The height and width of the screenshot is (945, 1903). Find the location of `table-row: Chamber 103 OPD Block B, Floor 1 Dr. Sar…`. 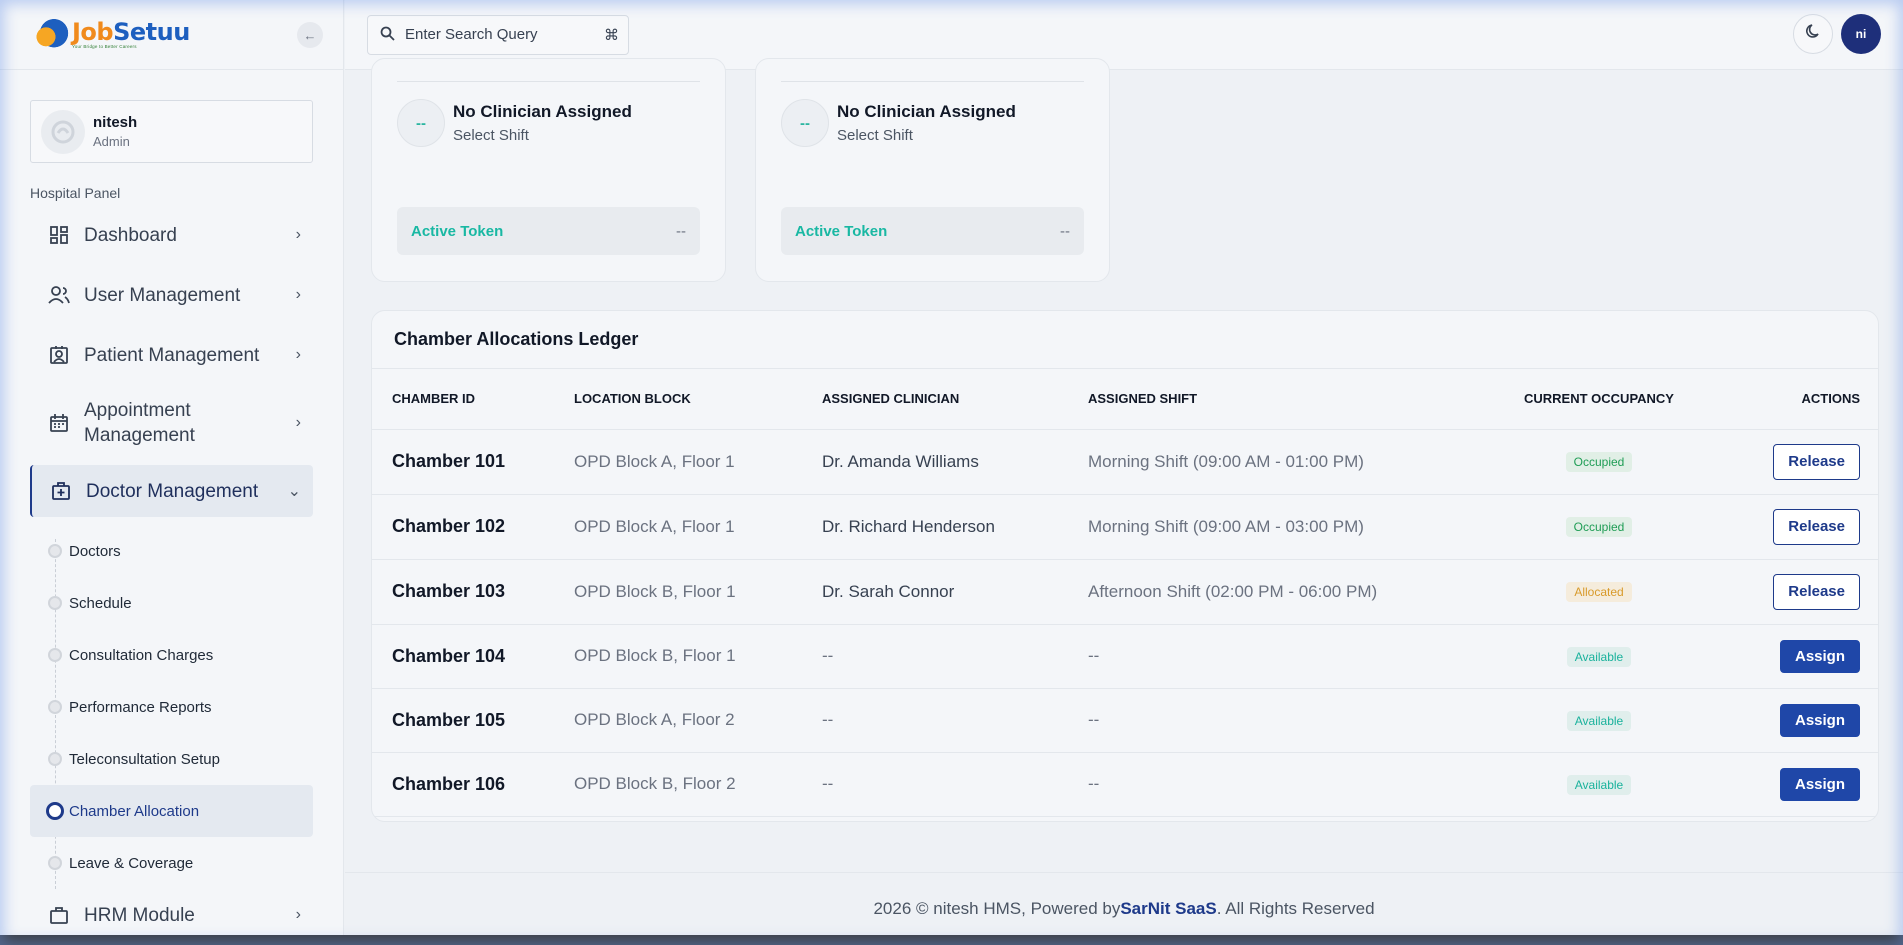

table-row: Chamber 103 OPD Block B, Floor 1 Dr. Sar… is located at coordinates (1125, 592).